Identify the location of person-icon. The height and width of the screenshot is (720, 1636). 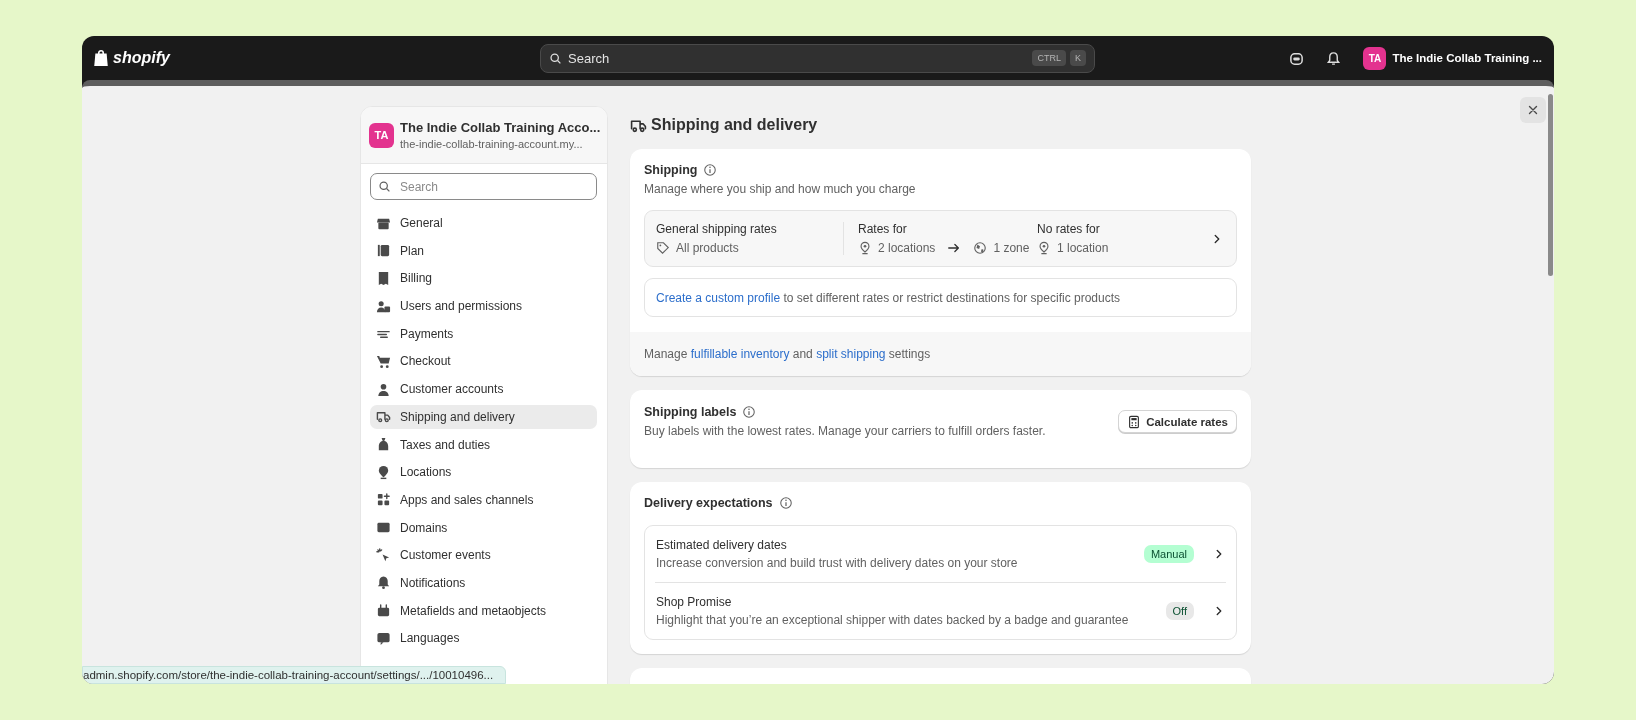
(383, 389).